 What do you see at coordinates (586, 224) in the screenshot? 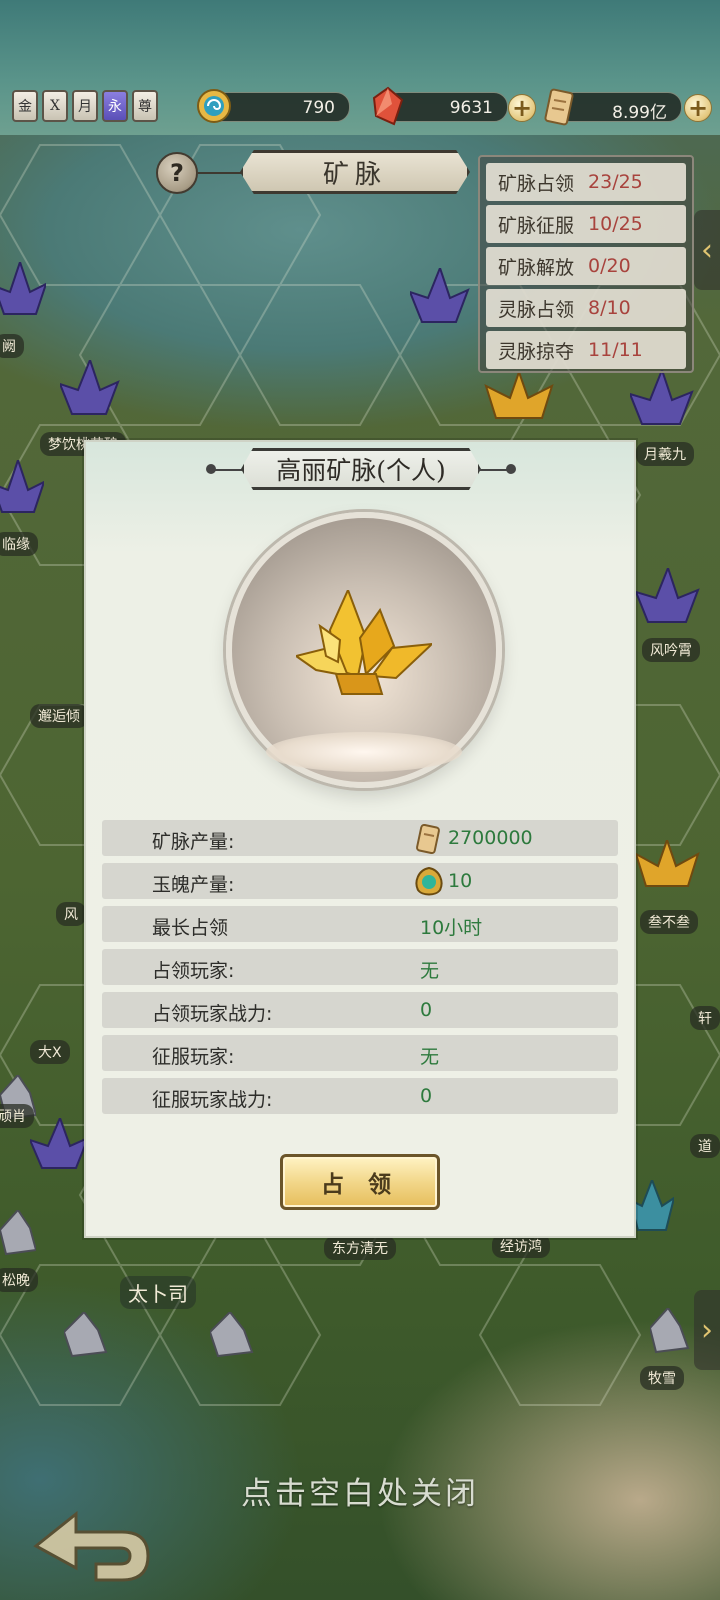
I see `stat-row: 矿脉征服 10/25` at bounding box center [586, 224].